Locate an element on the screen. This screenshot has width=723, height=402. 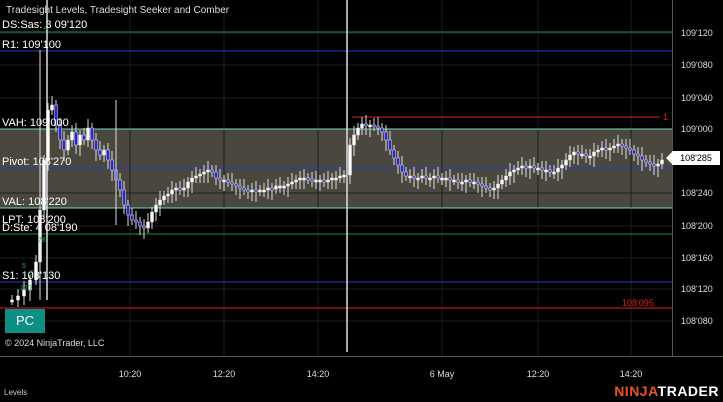
time-axis-label: 6 May is located at coordinates (442, 374).